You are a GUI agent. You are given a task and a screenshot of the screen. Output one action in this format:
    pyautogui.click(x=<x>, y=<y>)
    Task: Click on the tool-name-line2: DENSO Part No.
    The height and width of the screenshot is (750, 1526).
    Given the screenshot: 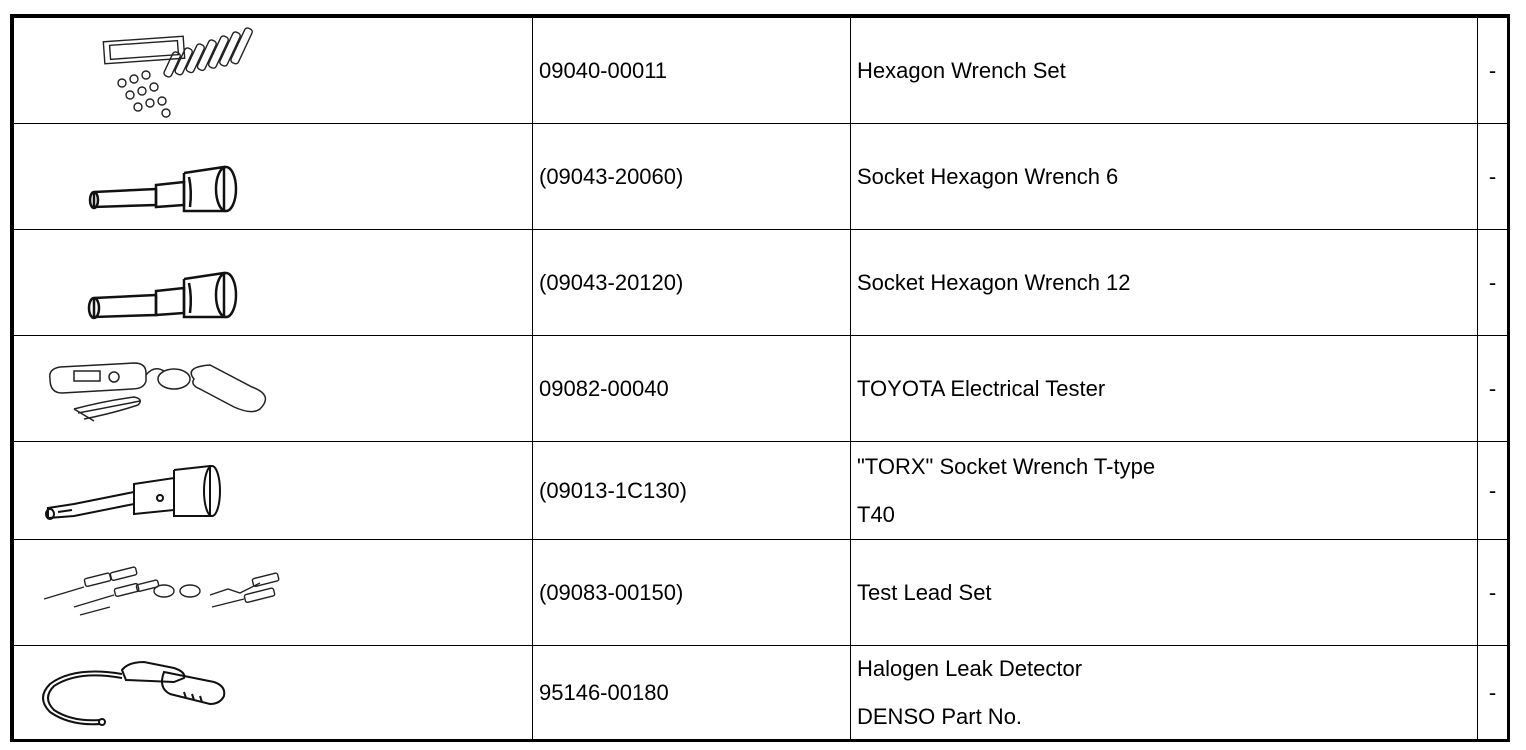 What is the action you would take?
    pyautogui.click(x=940, y=716)
    